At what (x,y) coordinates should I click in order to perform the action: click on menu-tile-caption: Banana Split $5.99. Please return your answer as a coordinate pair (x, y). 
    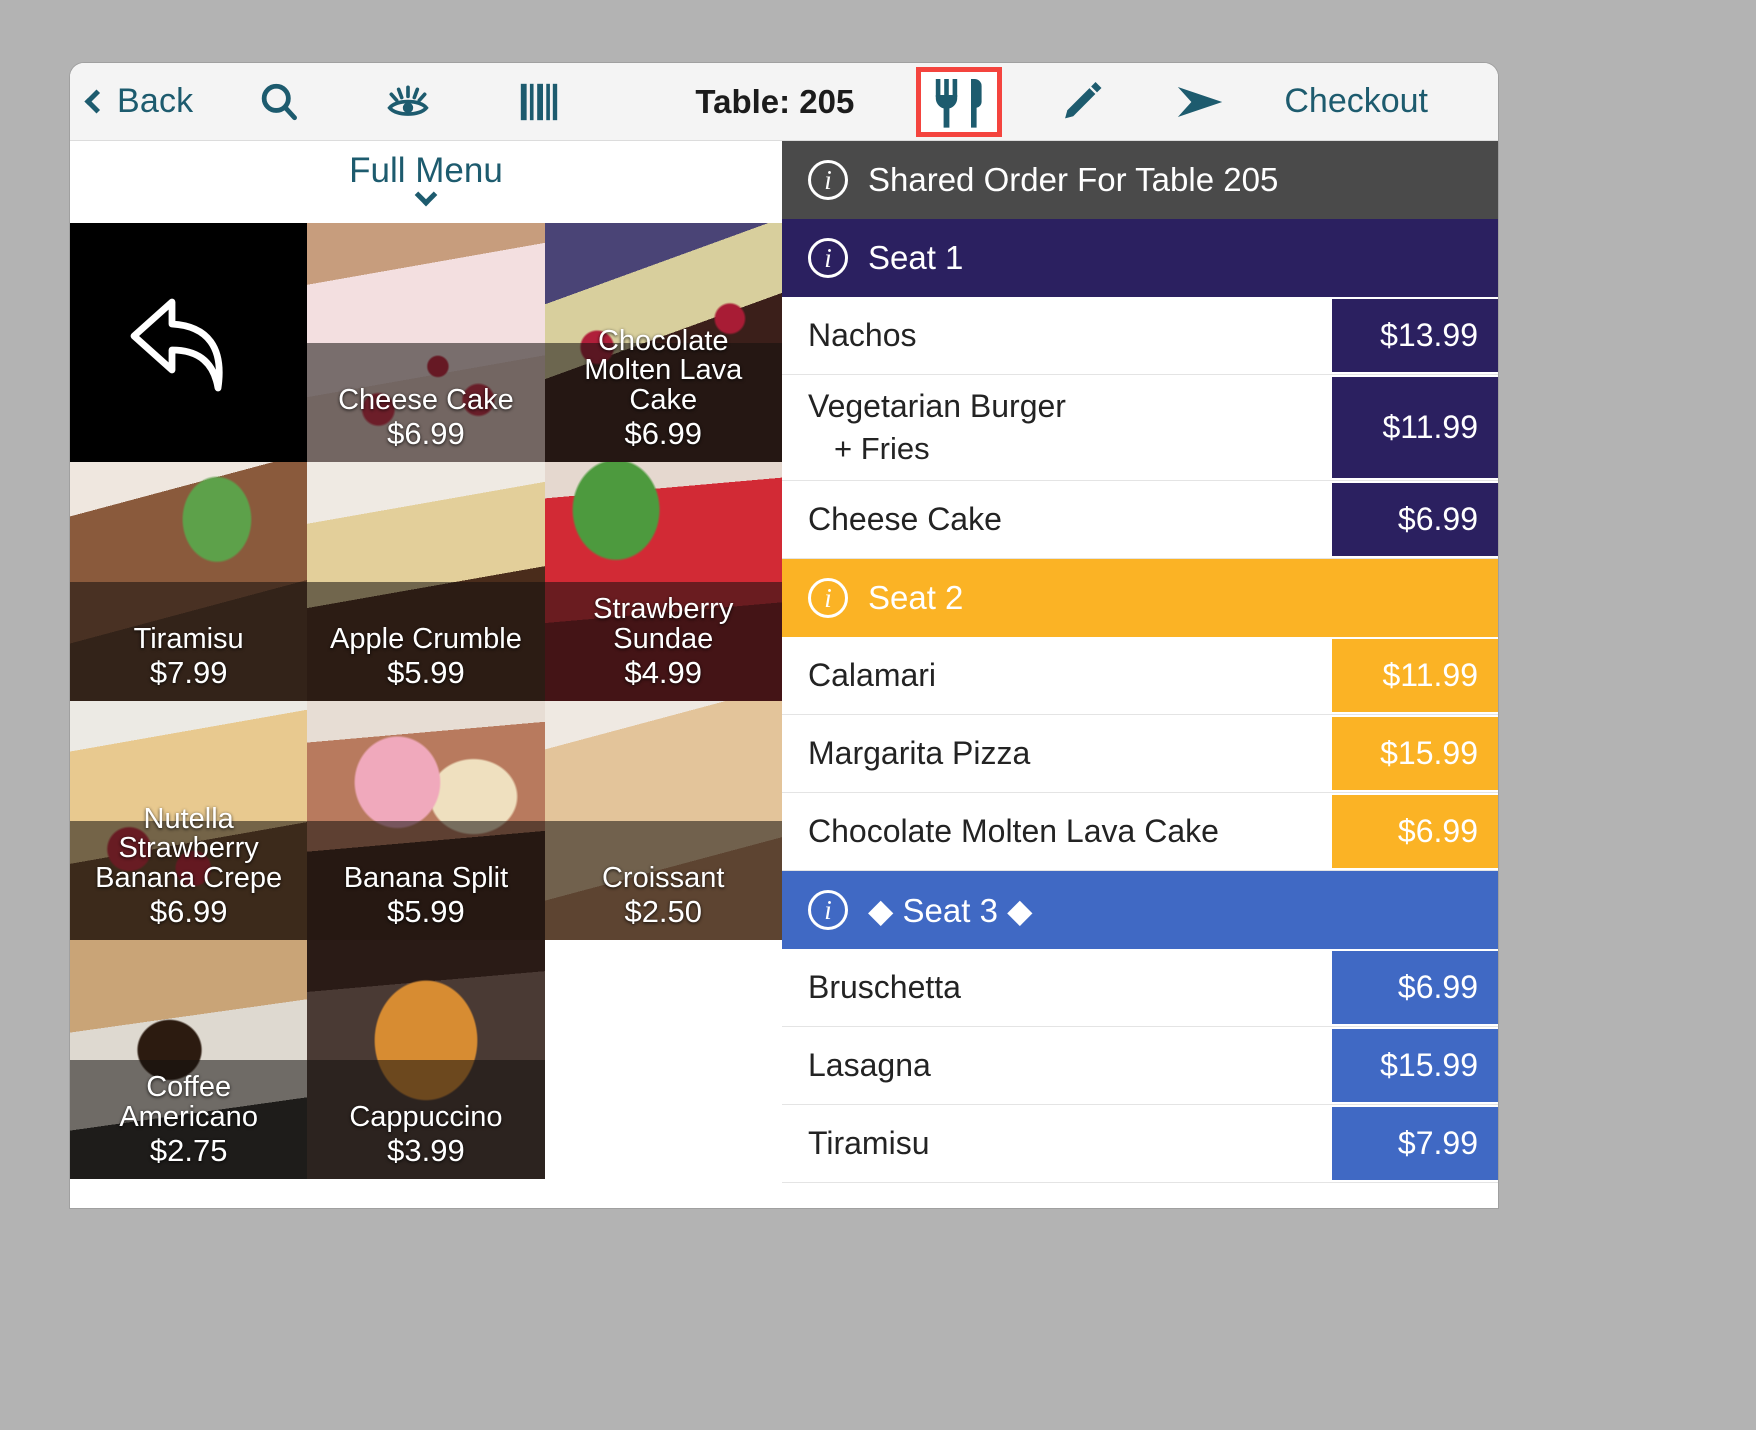
    Looking at the image, I should click on (425, 900).